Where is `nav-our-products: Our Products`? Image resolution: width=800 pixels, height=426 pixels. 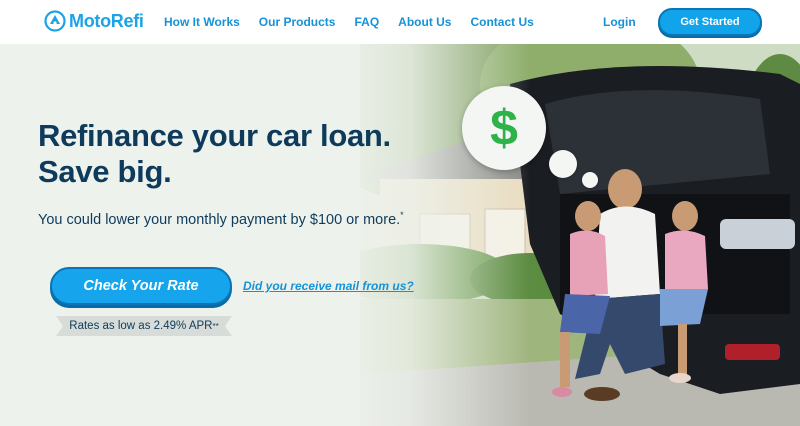
nav-our-products: Our Products is located at coordinates (297, 22).